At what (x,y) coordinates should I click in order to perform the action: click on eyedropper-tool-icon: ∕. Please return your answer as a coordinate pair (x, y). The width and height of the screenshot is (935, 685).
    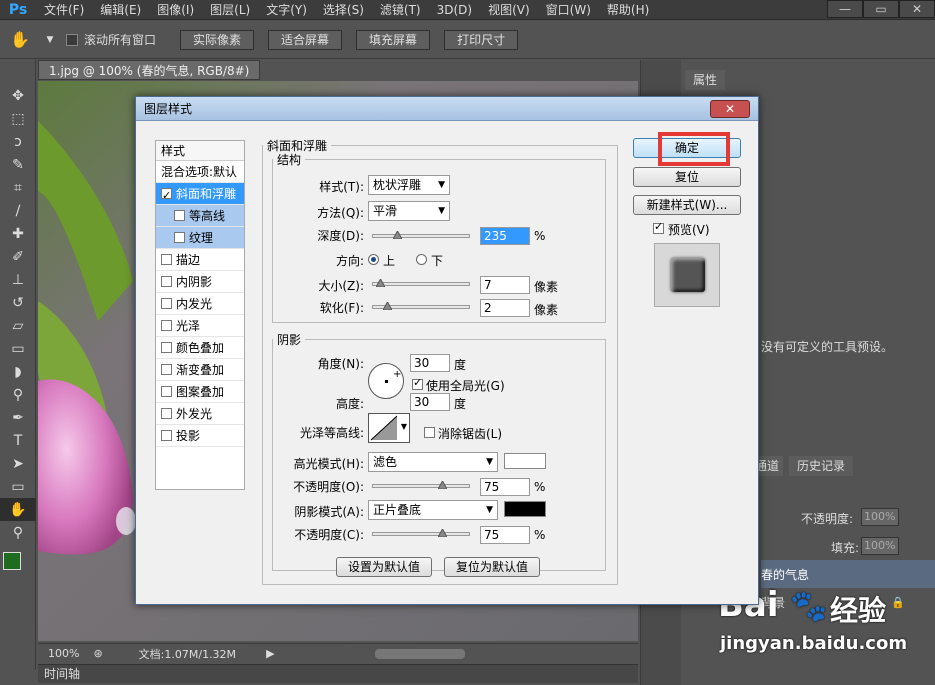
    Looking at the image, I should click on (18, 210).